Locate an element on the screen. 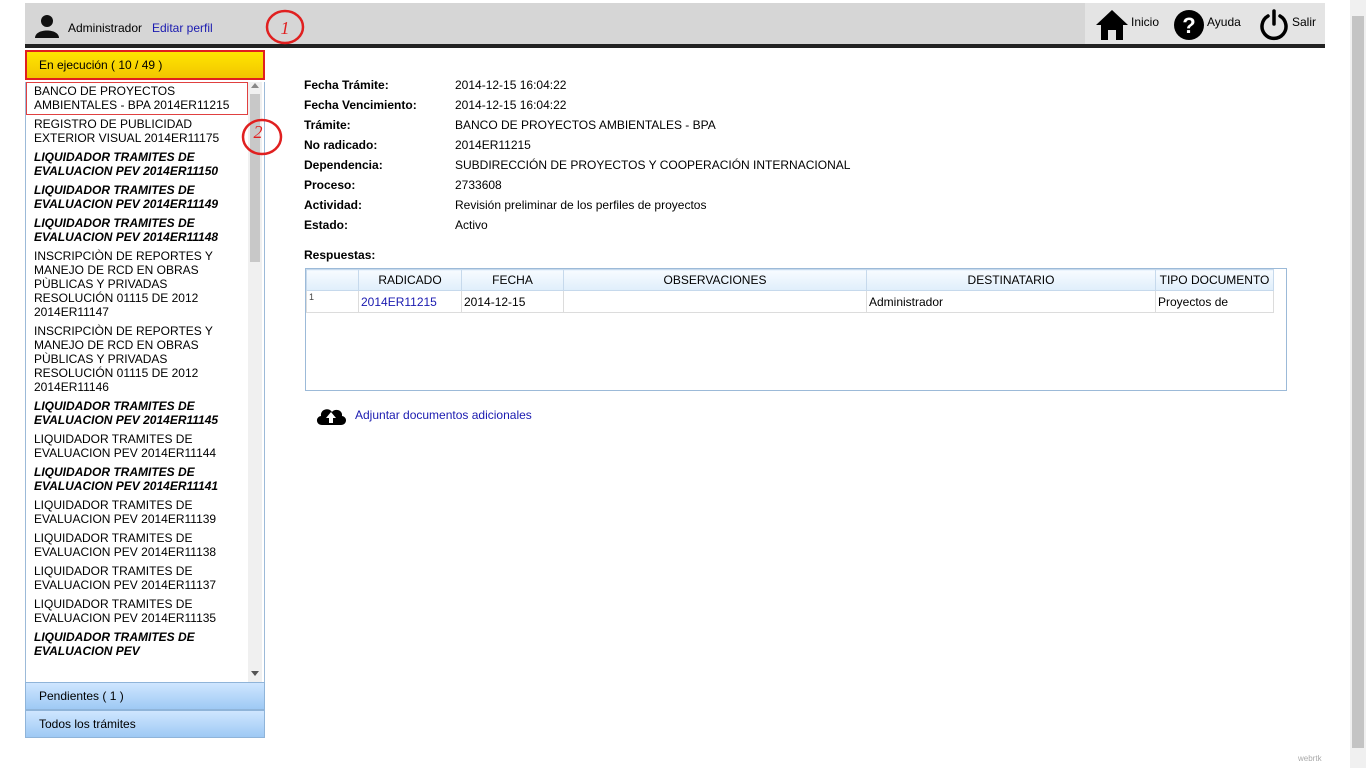 This screenshot has width=1366, height=768. task-list-scrollbar is located at coordinates (255, 382).